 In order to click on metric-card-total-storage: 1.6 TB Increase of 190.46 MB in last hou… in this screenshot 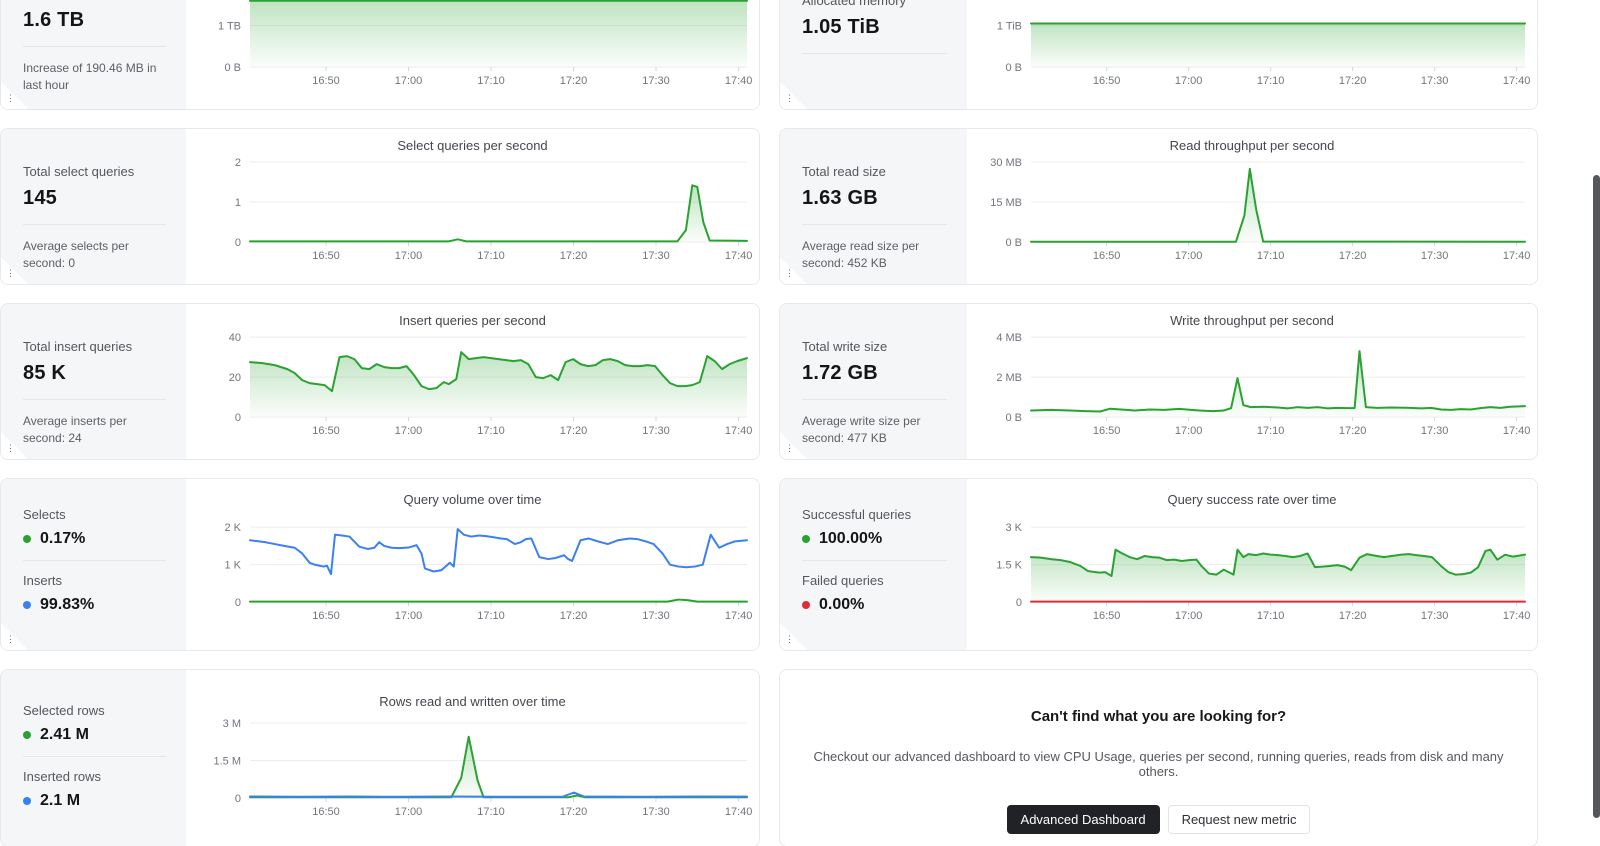, I will do `click(380, 55)`.